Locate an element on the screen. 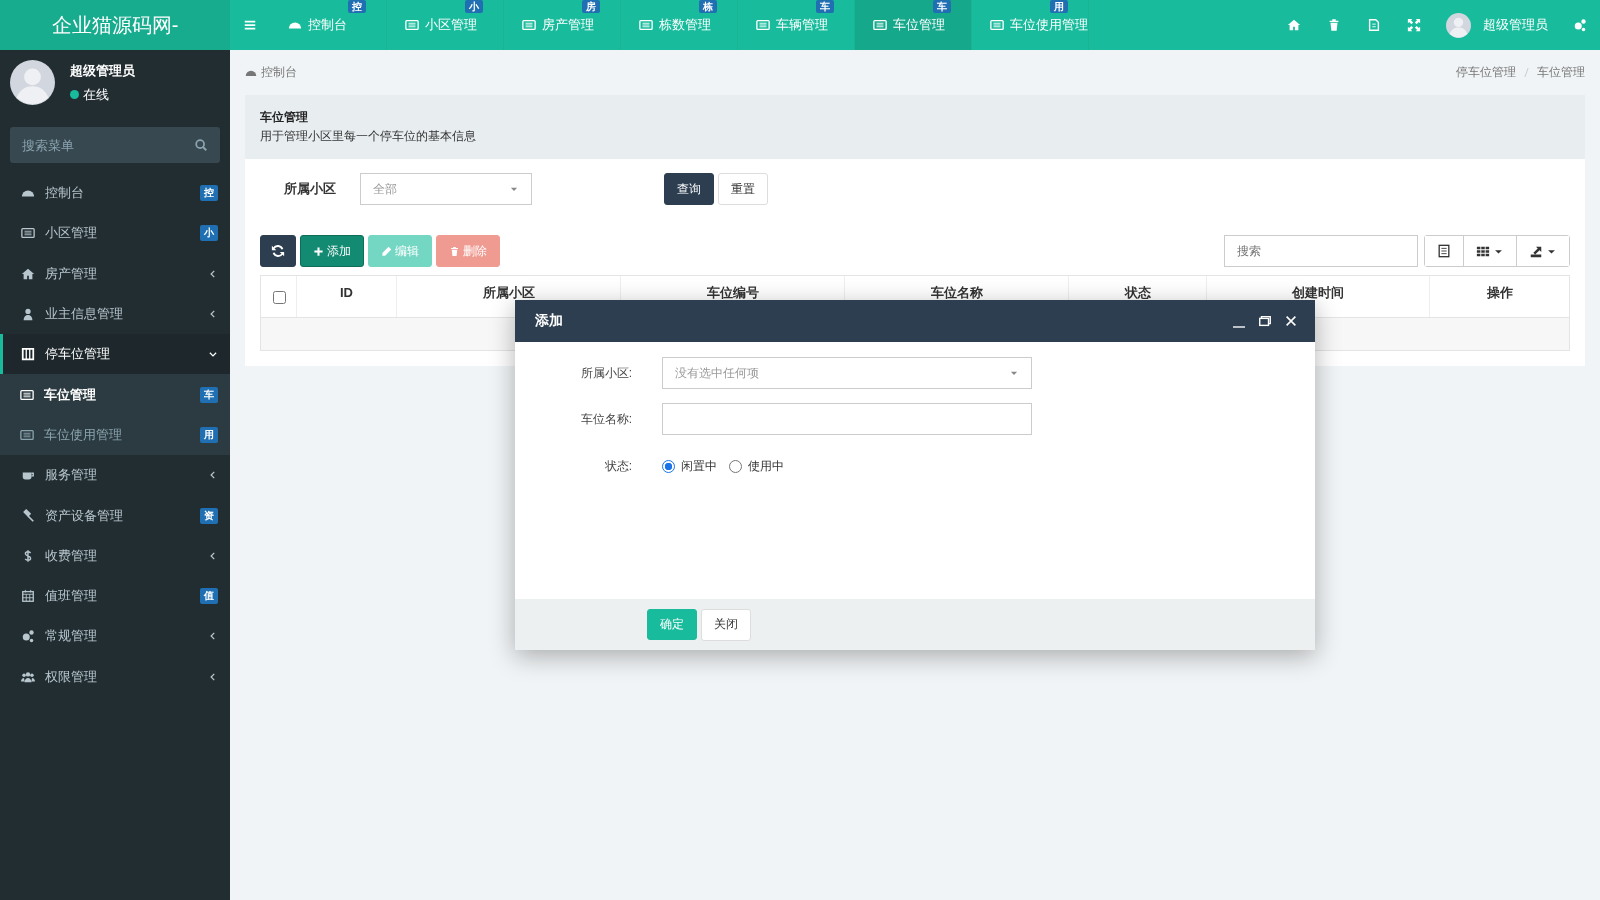  menu-badge: 值 is located at coordinates (209, 596).